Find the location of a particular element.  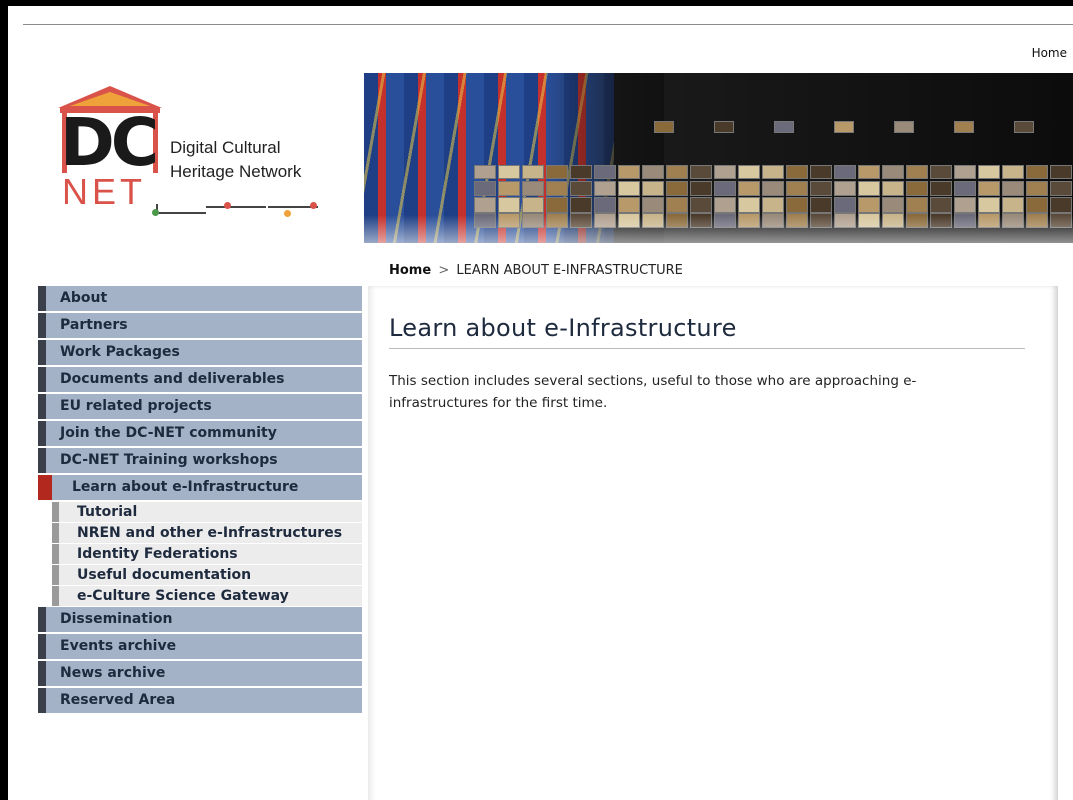

sidebar-item-learn-active: Learn about e-Infrastructure is located at coordinates (200, 487).